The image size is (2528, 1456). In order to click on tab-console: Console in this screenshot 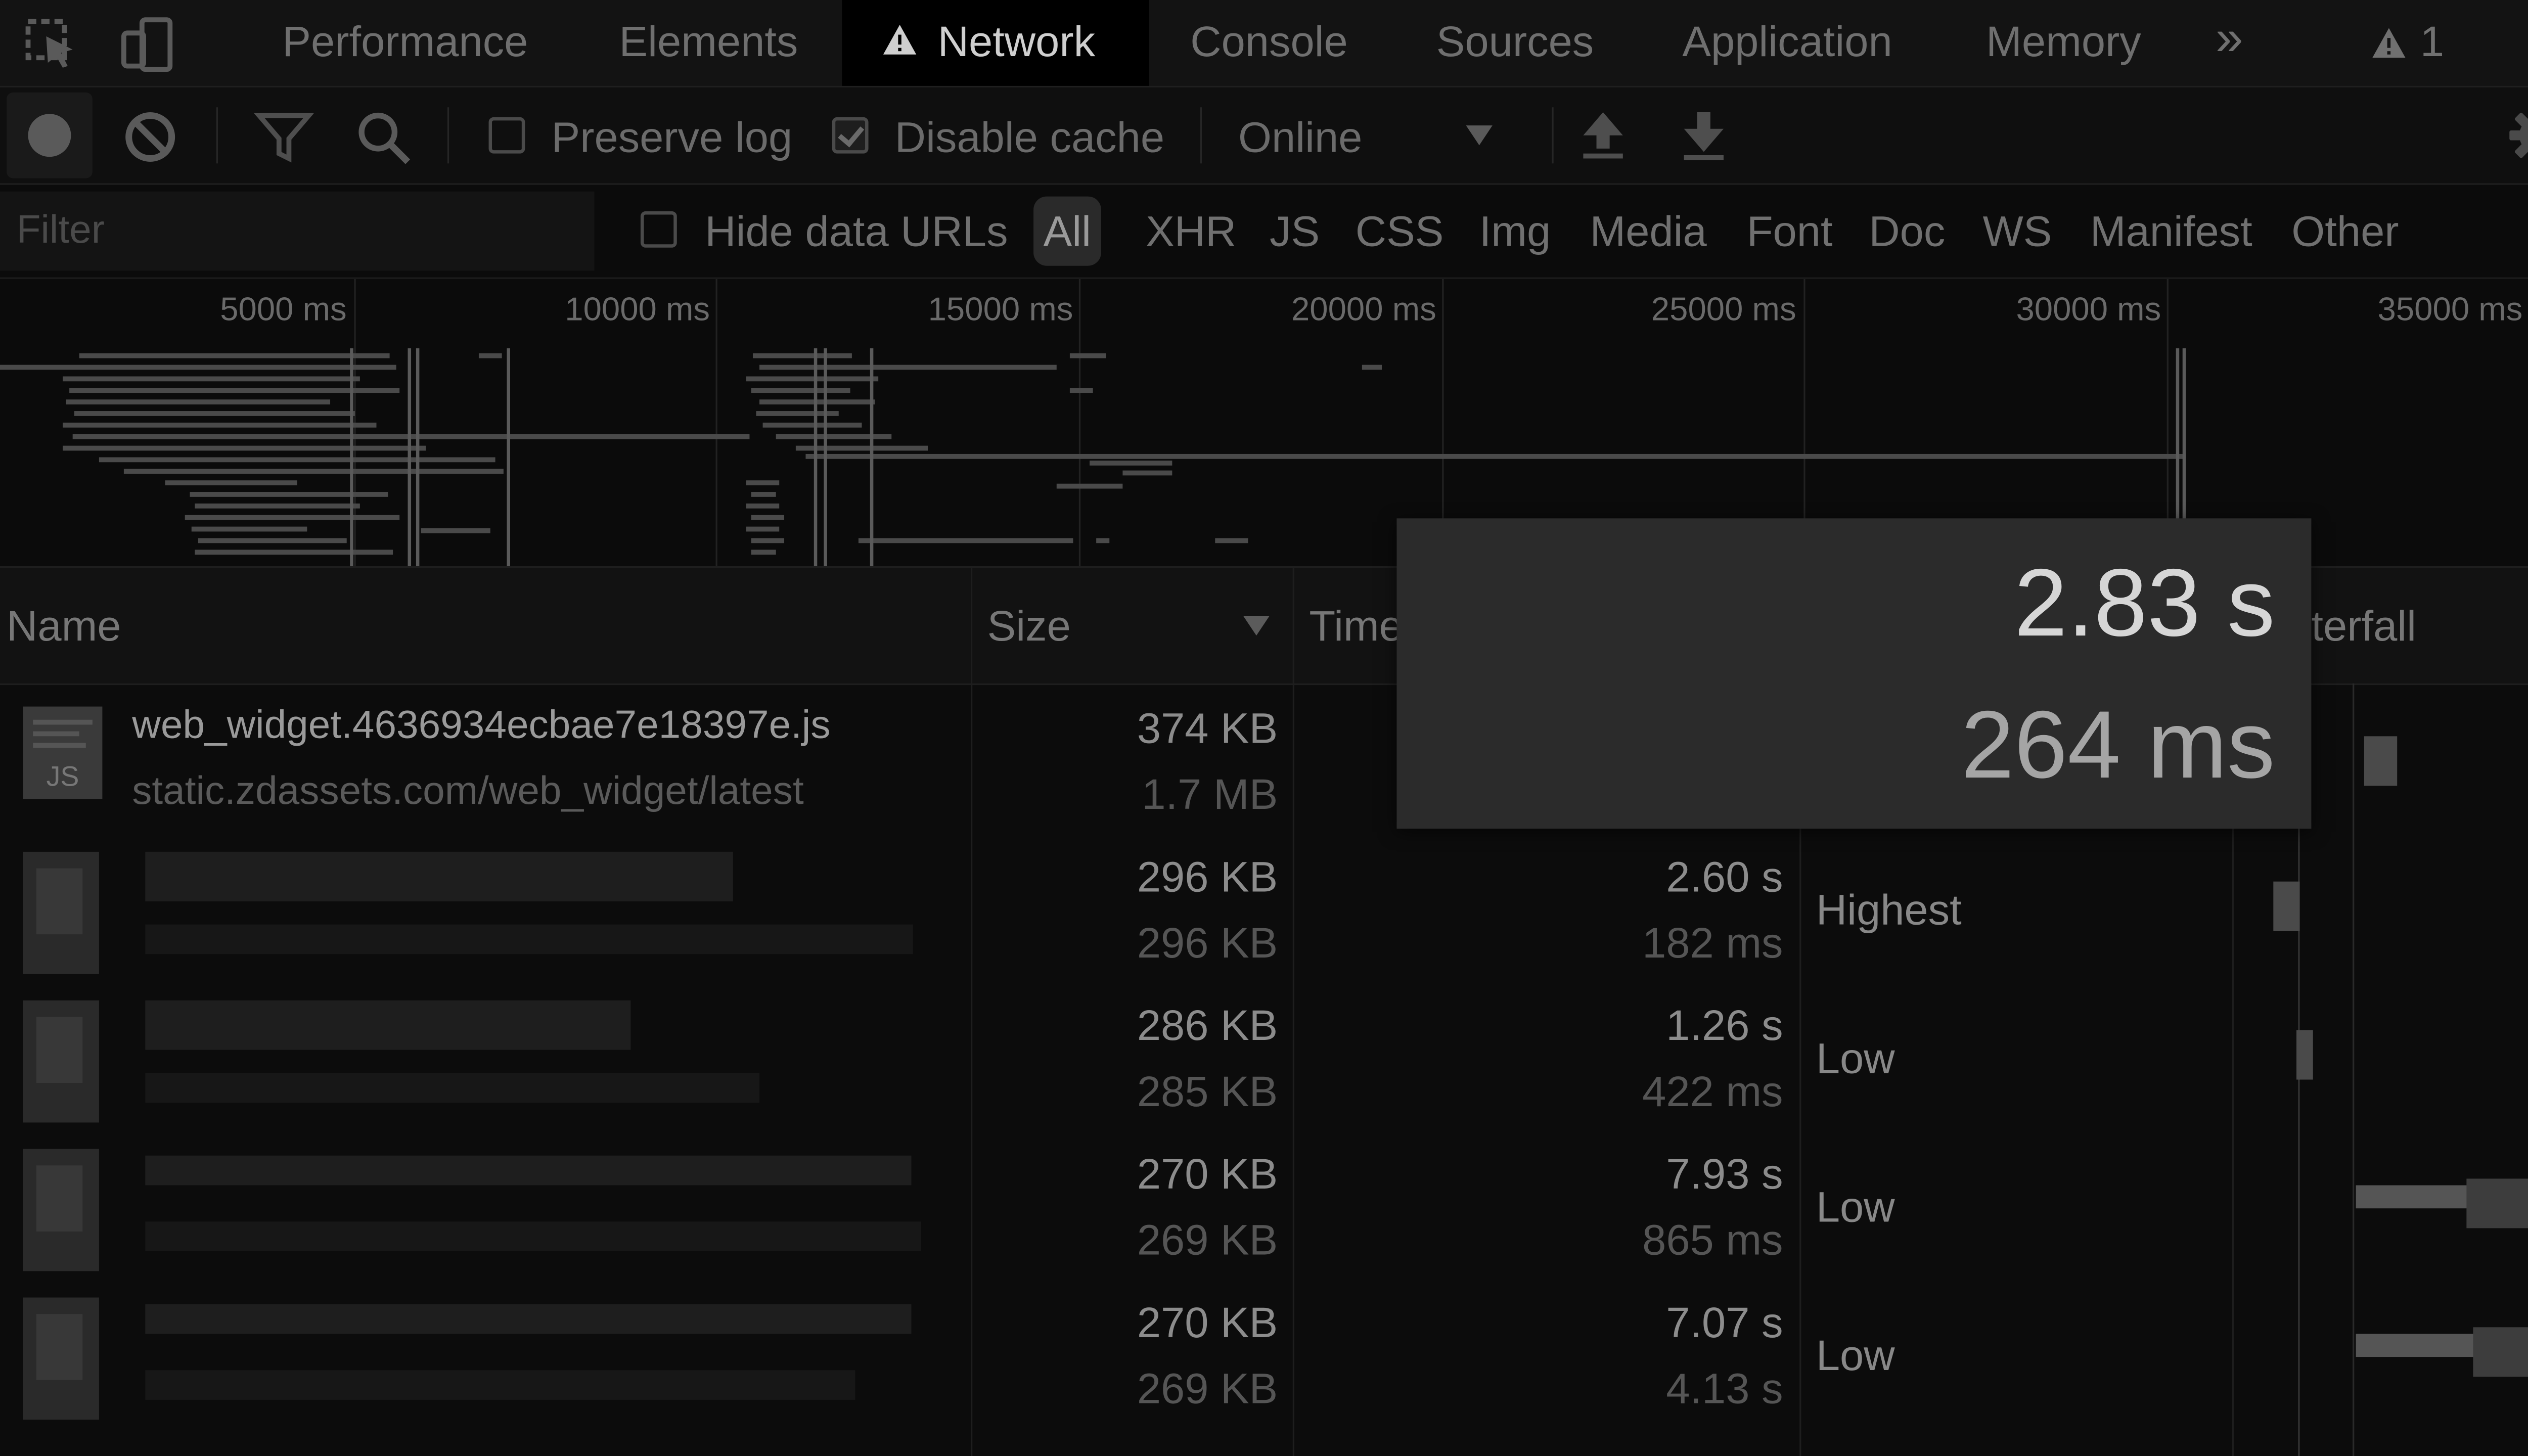, I will do `click(1269, 43)`.